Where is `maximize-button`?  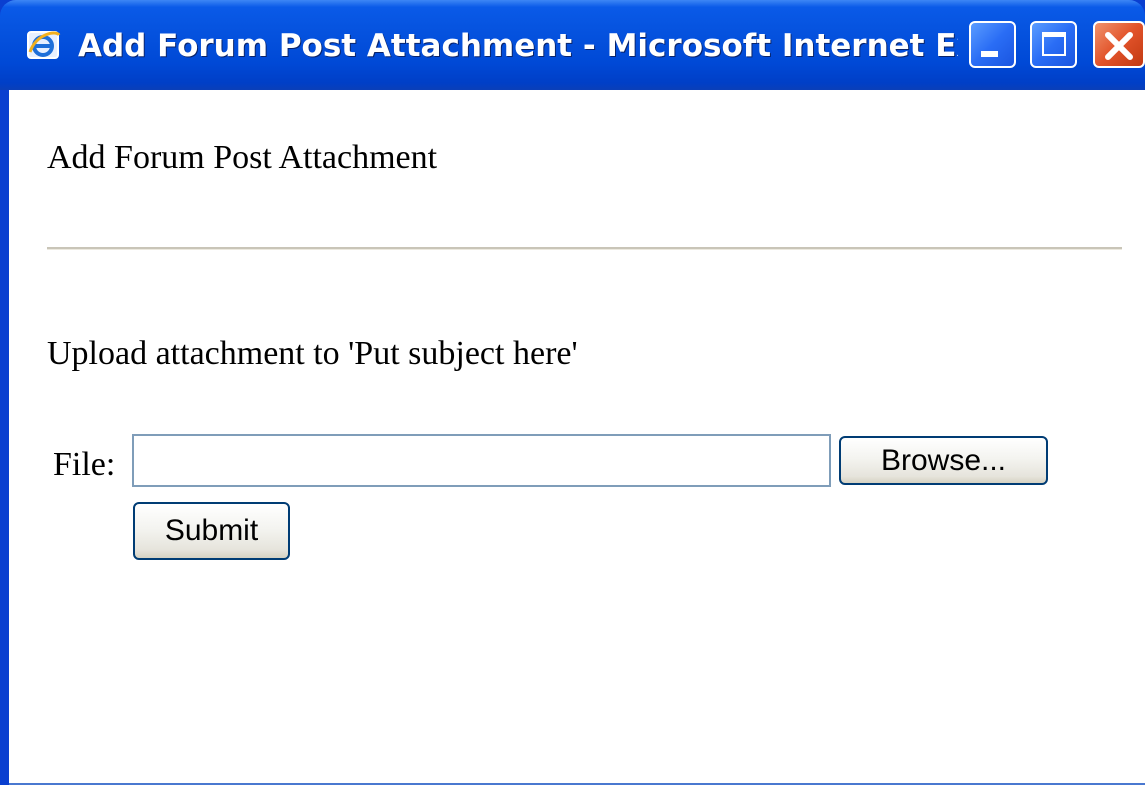
maximize-button is located at coordinates (1053, 44).